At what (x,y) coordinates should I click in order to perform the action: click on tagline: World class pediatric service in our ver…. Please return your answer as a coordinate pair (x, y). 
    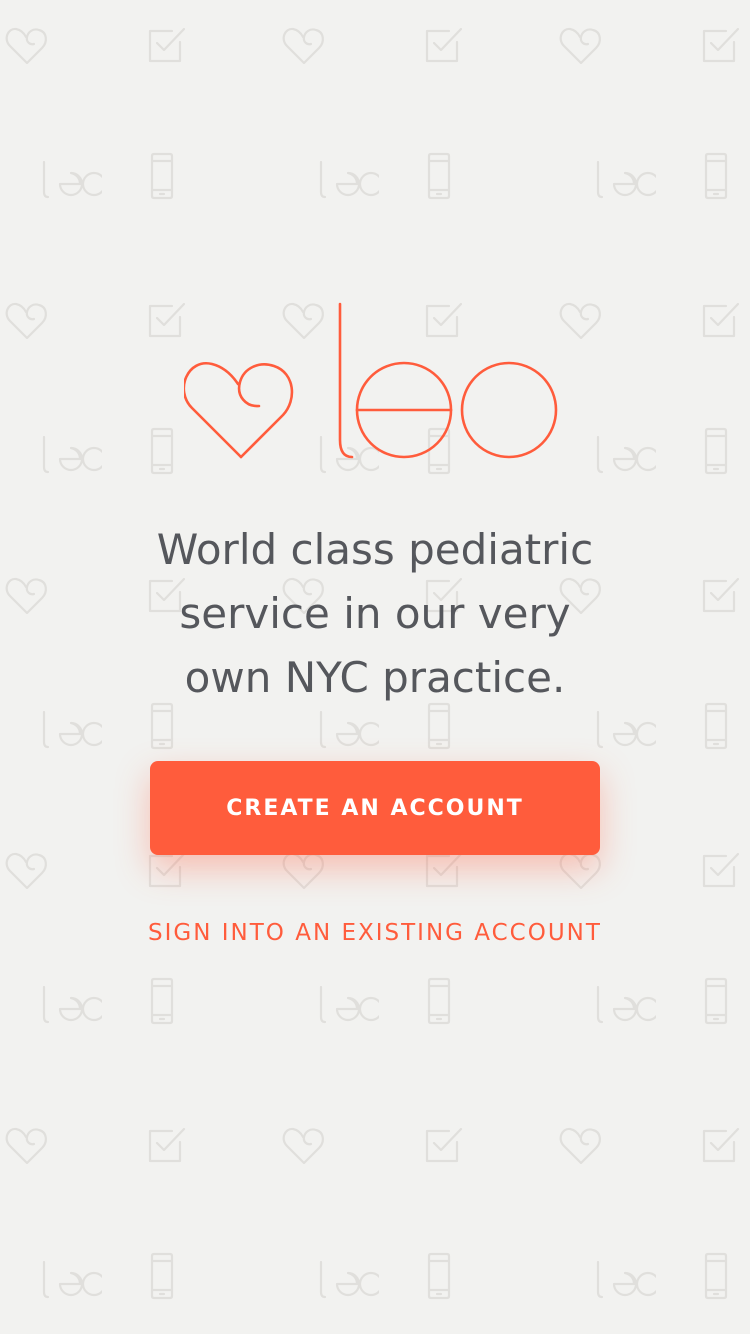
    Looking at the image, I should click on (375, 614).